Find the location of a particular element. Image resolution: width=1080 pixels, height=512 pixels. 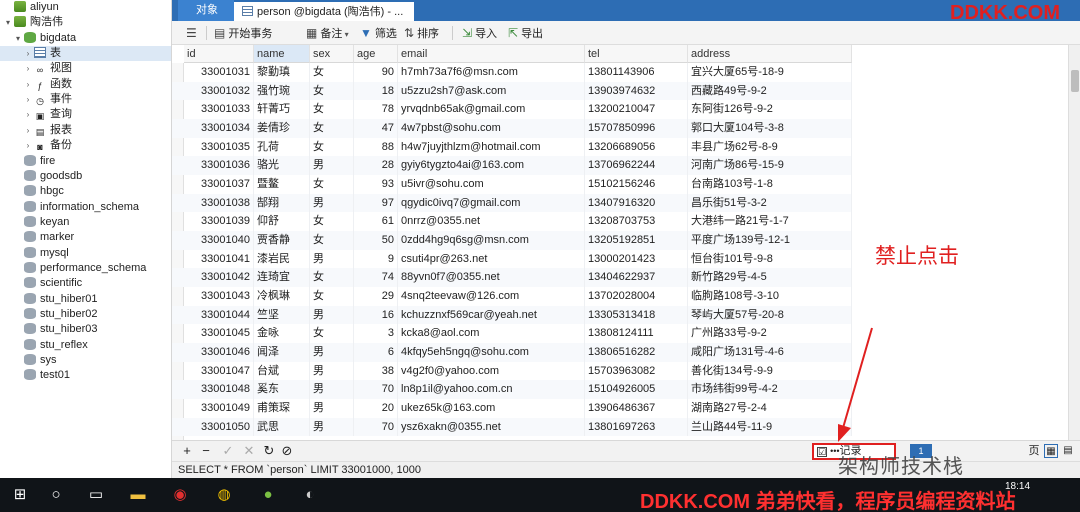

cell-name: 连琦宜 is located at coordinates (282, 277).